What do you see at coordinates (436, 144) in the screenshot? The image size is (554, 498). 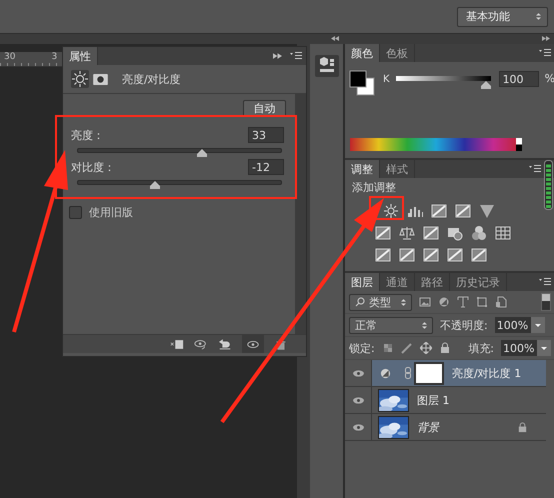 I see `color-spectrum` at bounding box center [436, 144].